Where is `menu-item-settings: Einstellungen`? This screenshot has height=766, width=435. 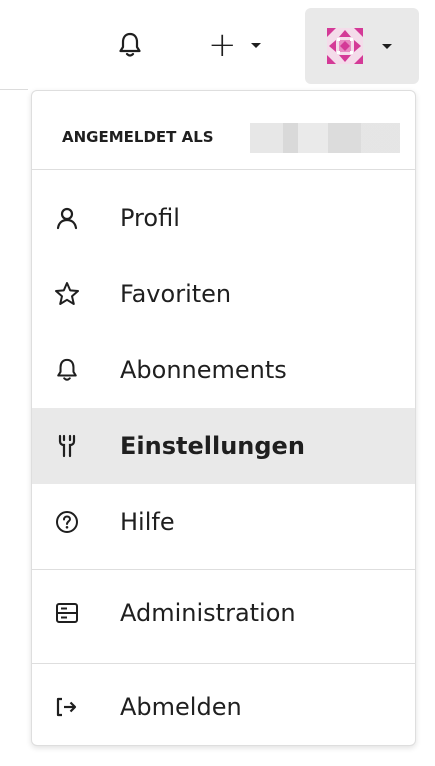
menu-item-settings: Einstellungen is located at coordinates (223, 446).